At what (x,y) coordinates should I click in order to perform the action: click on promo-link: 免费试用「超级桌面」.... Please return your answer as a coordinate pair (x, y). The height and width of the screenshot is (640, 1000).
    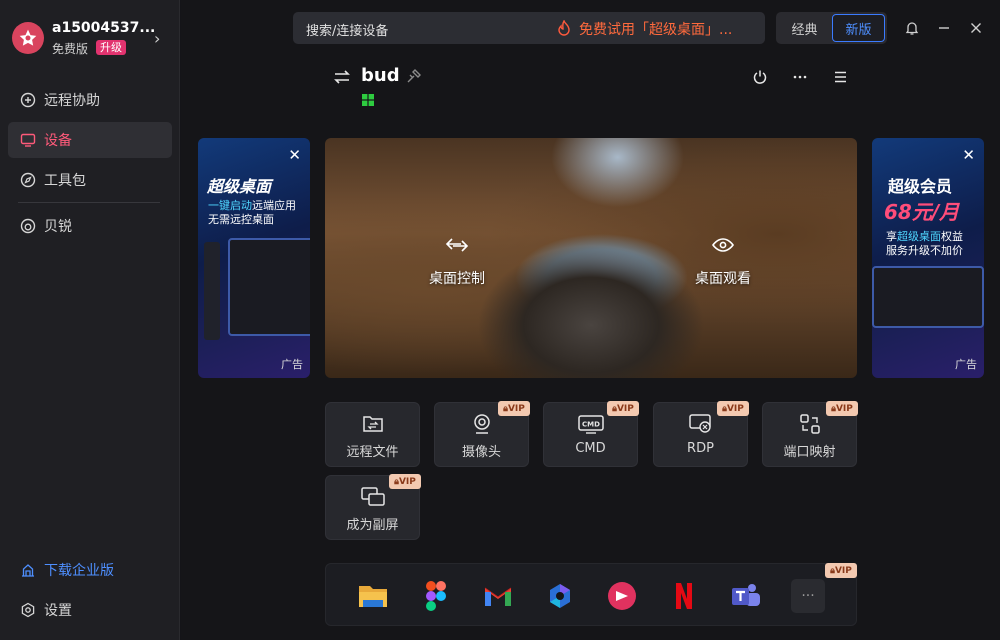
    Looking at the image, I should click on (655, 29).